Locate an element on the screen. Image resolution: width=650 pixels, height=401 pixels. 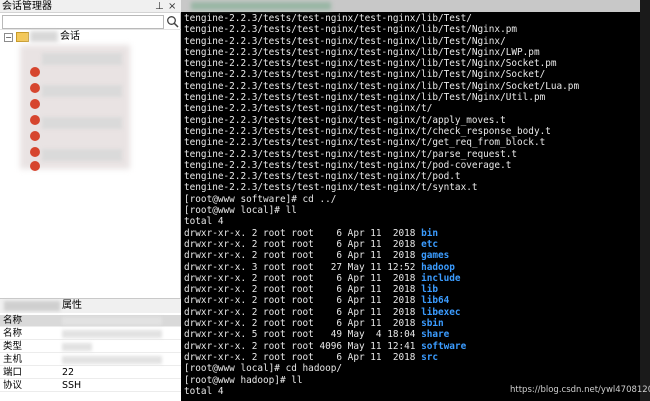
tree-expander-icon: − is located at coordinates (8, 37).